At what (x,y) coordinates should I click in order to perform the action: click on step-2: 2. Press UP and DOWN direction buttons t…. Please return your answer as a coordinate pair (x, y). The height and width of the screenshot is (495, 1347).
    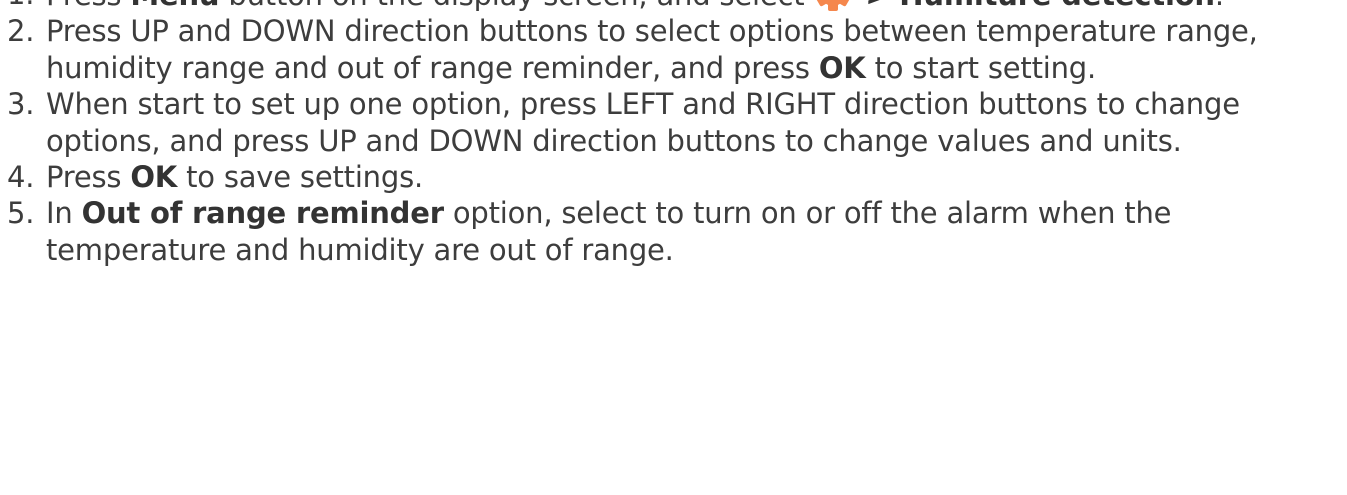
    Looking at the image, I should click on (673, 49).